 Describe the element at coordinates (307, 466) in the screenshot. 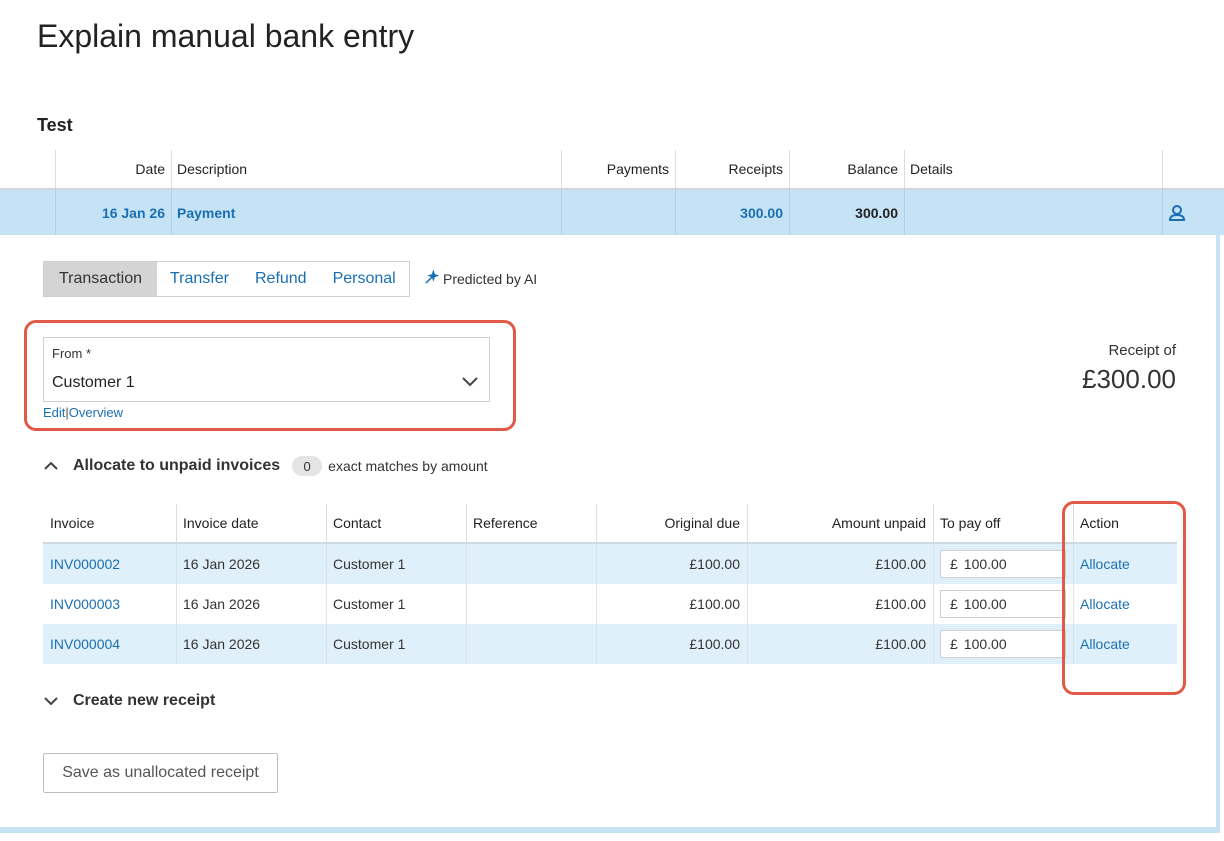

I see `match-count-badge: 0` at that location.